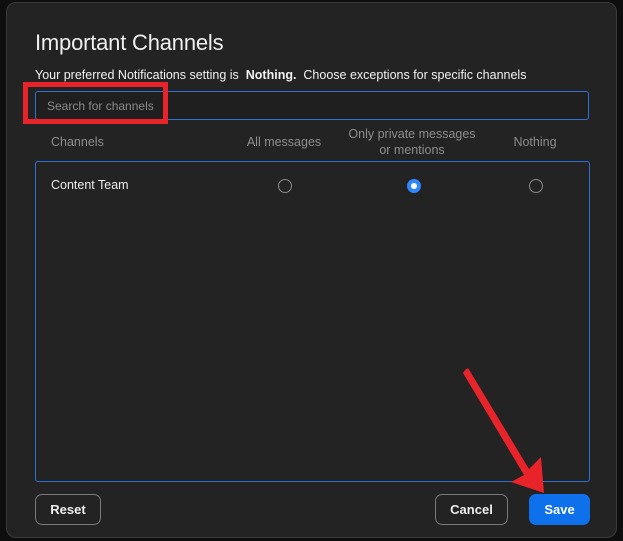  I want to click on column-header-channels: Channels, so click(77, 142).